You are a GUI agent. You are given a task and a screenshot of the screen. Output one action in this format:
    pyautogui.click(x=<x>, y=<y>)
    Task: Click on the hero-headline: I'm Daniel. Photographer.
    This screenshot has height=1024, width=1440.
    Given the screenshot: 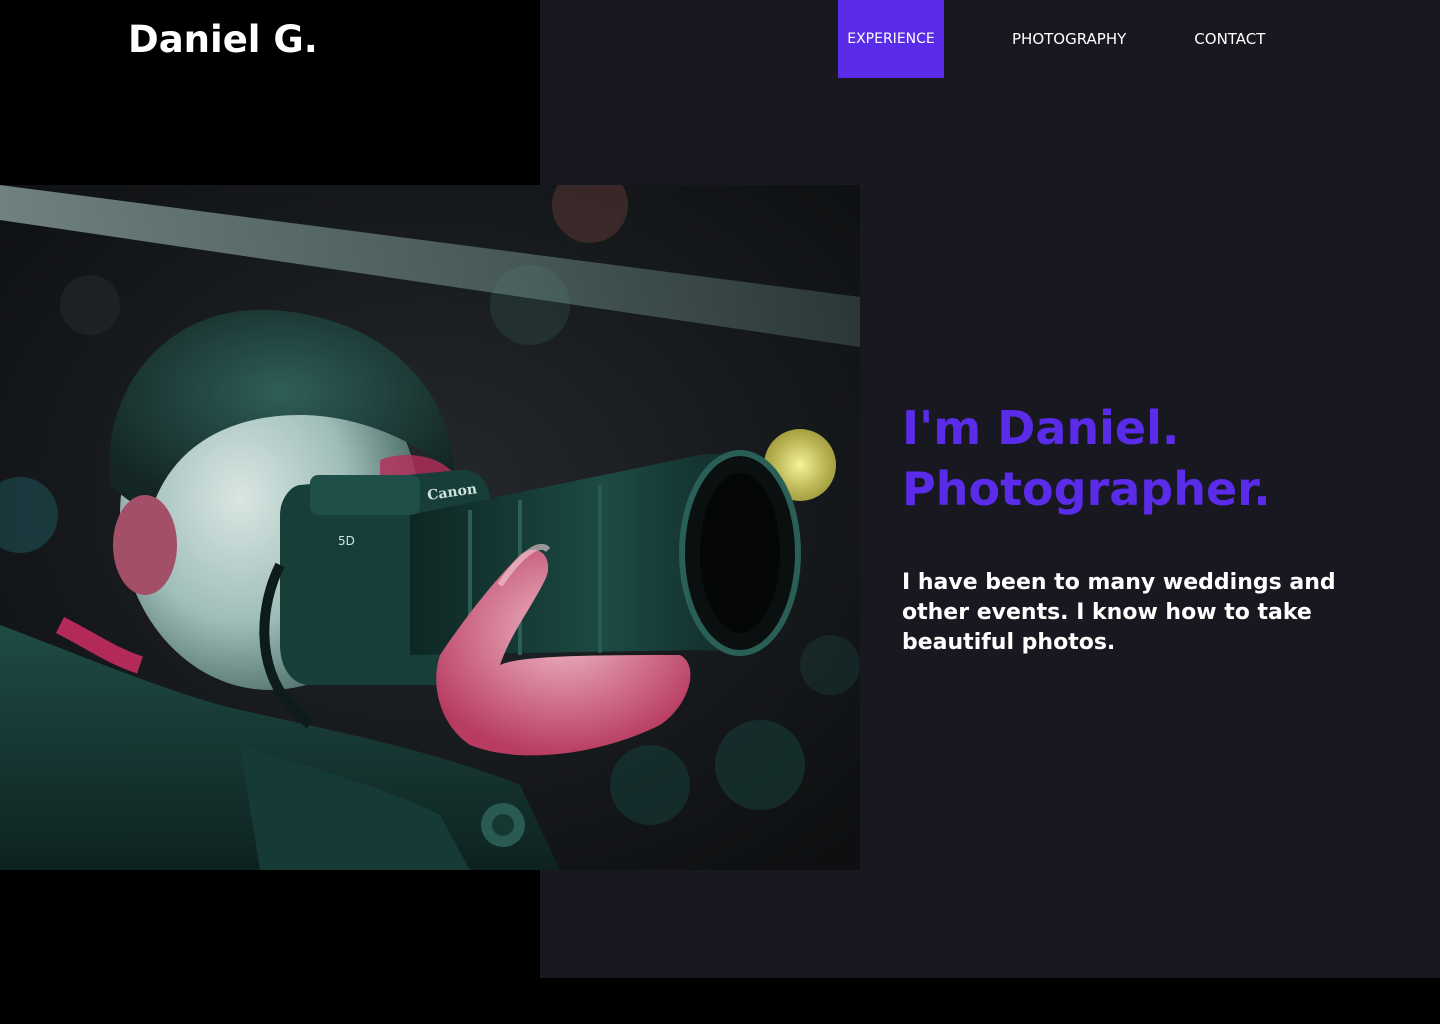 What is the action you would take?
    pyautogui.click(x=1086, y=459)
    